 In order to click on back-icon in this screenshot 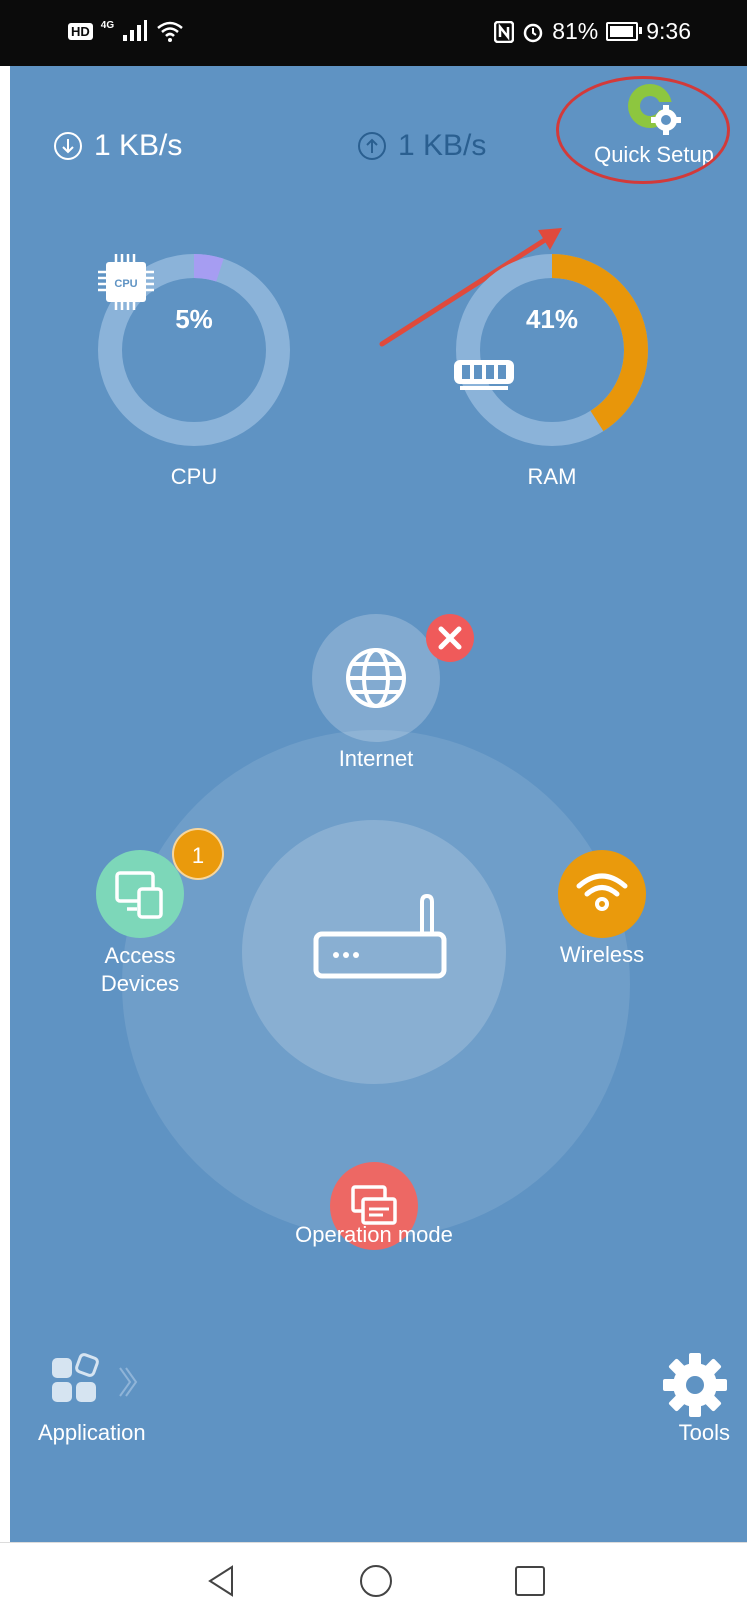, I will do `click(222, 1581)`.